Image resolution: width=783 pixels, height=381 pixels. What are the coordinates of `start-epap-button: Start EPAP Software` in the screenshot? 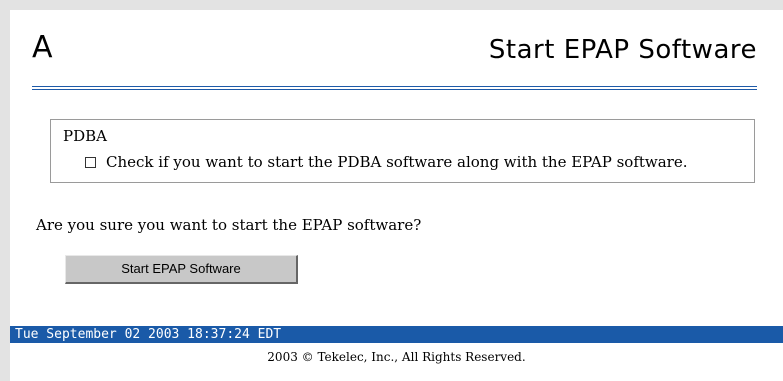 It's located at (181, 269).